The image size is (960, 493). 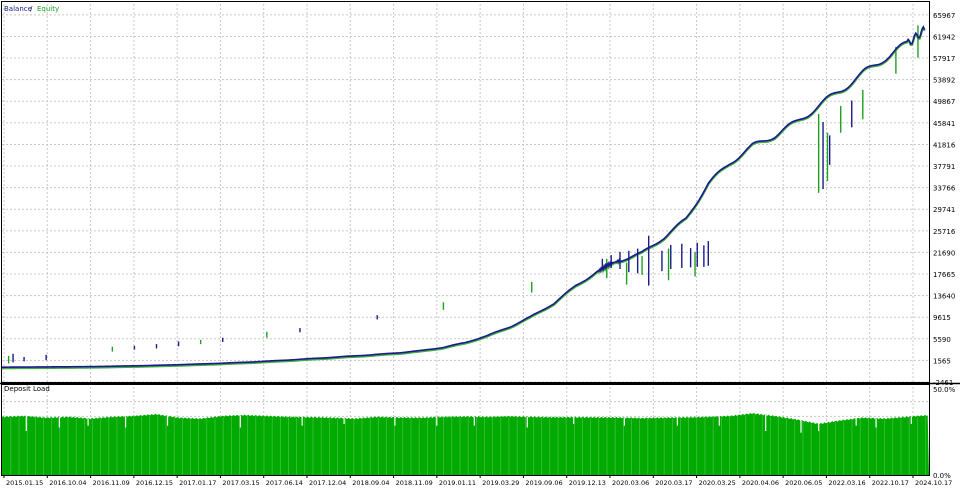 I want to click on x-tick-label: 2016.12.15, so click(x=154, y=483).